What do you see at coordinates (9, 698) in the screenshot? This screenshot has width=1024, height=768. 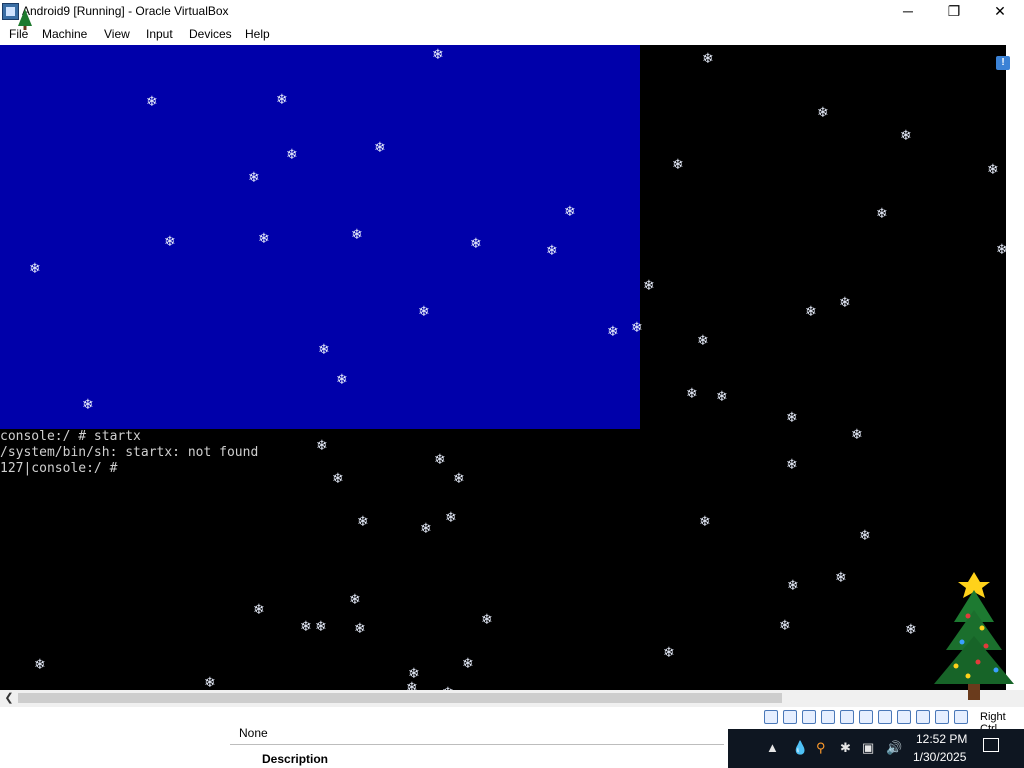 I see `scroll-left-icon: ❮` at bounding box center [9, 698].